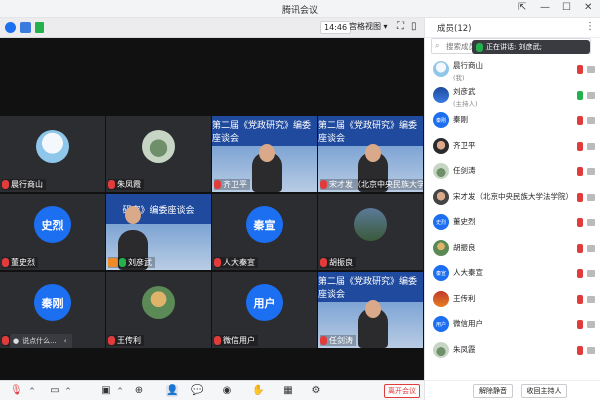  I want to click on participant-tile: 用户 微信用户, so click(264, 310).